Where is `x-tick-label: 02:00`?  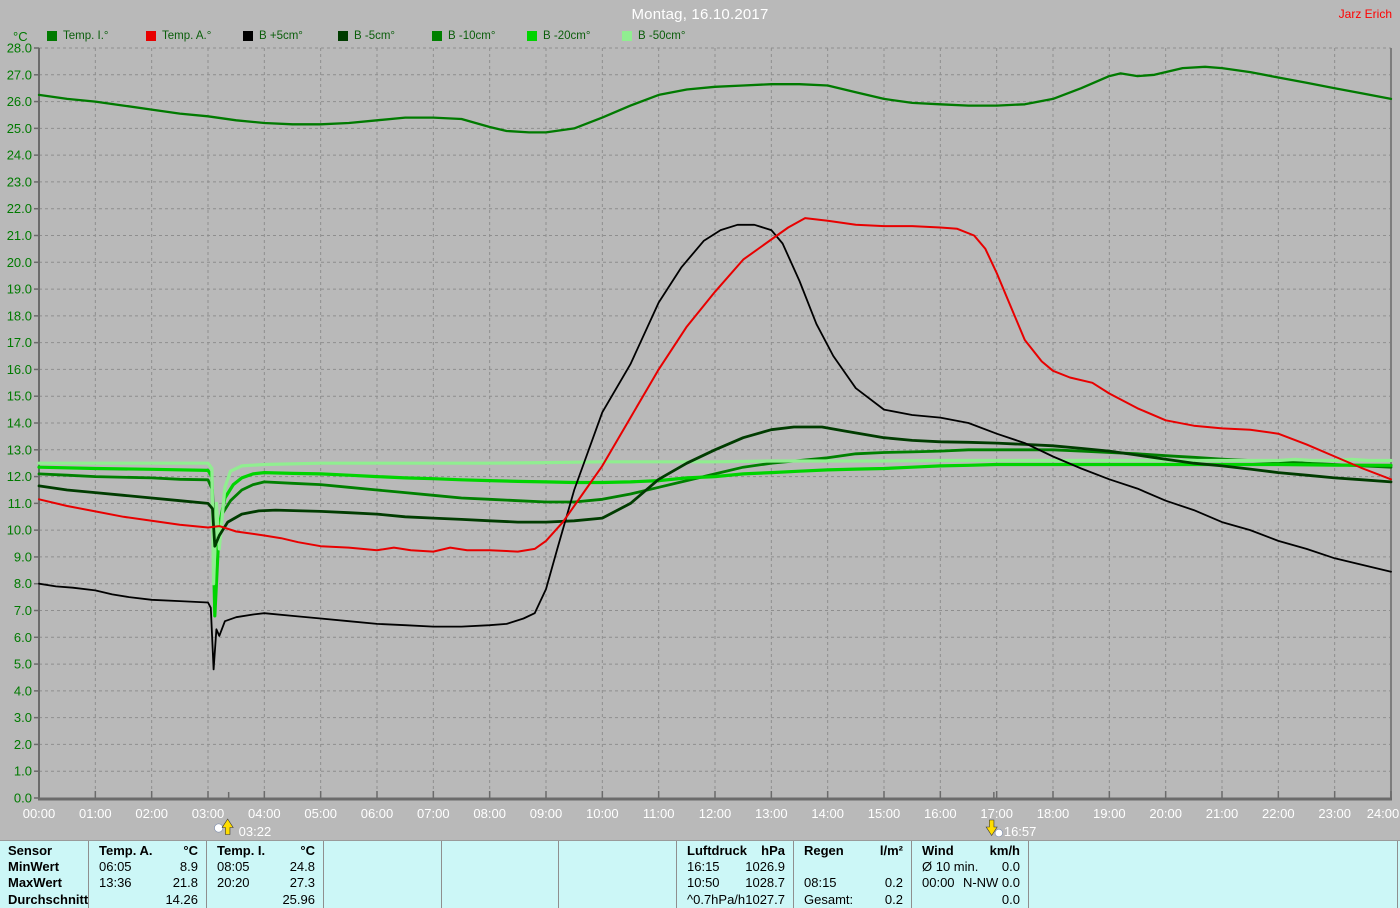
x-tick-label: 02:00 is located at coordinates (151, 813).